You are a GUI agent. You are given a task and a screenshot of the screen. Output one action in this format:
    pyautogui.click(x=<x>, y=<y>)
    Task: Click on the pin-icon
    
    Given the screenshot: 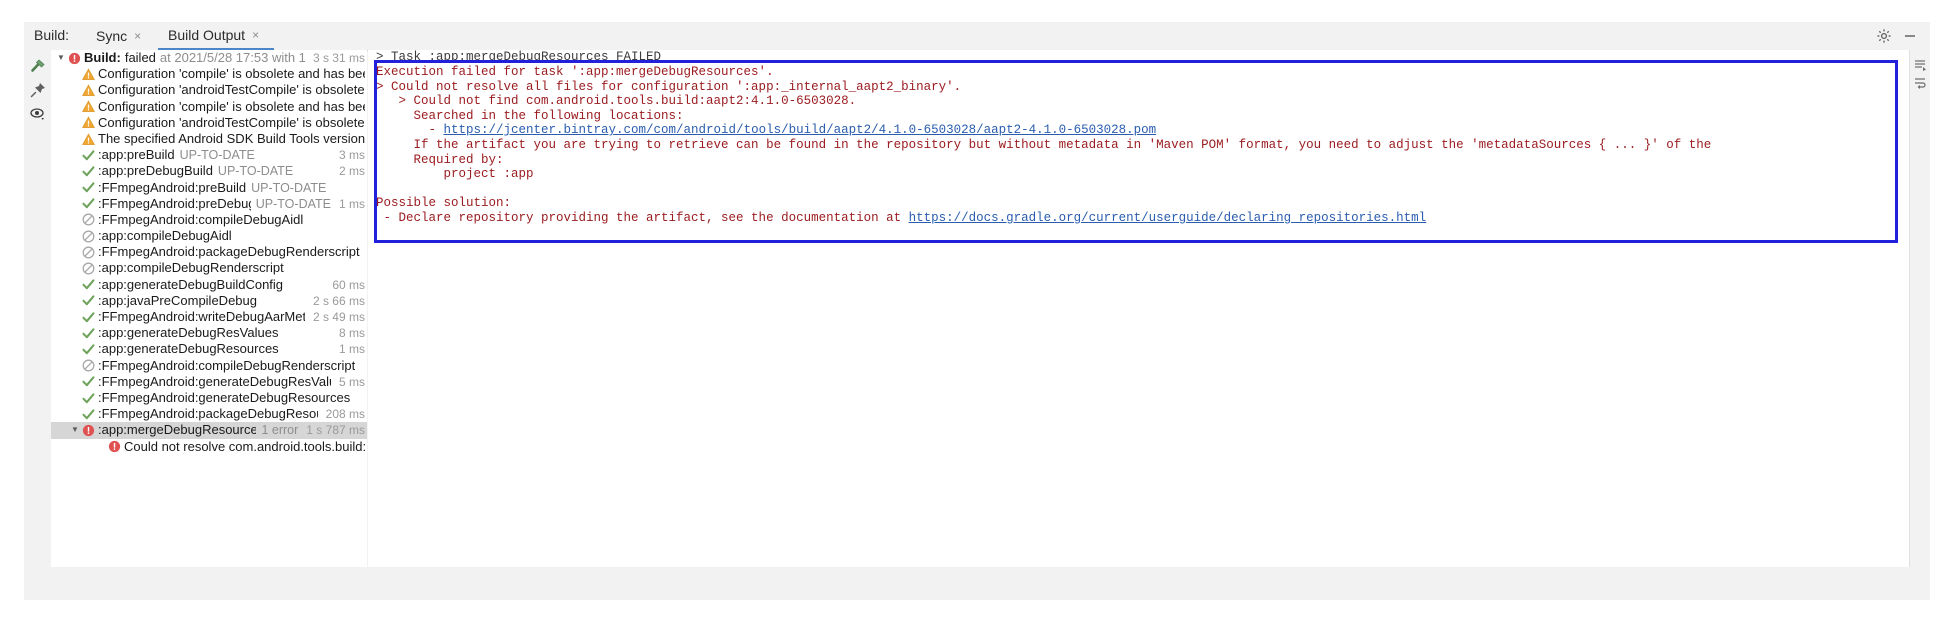 What is the action you would take?
    pyautogui.click(x=38, y=90)
    